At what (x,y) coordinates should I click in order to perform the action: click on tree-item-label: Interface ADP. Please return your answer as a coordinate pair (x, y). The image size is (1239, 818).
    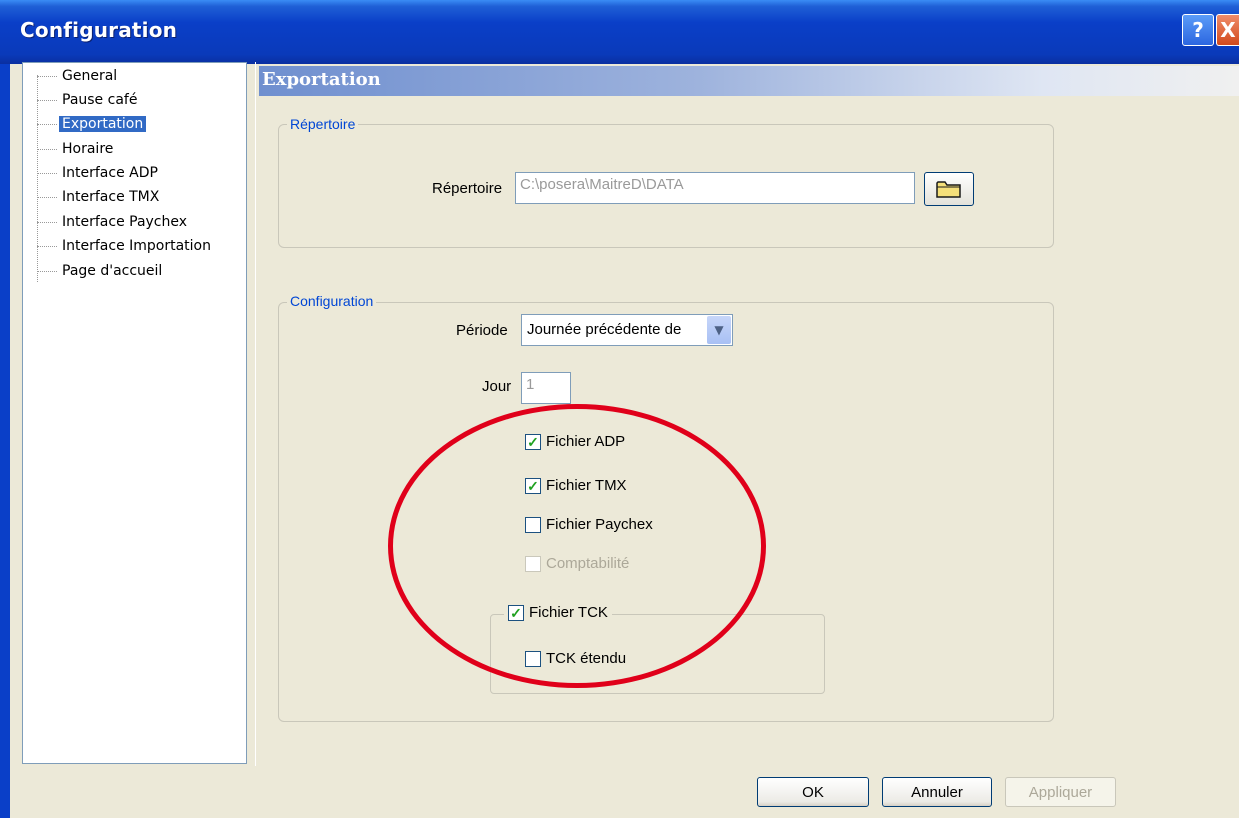
    Looking at the image, I should click on (110, 173).